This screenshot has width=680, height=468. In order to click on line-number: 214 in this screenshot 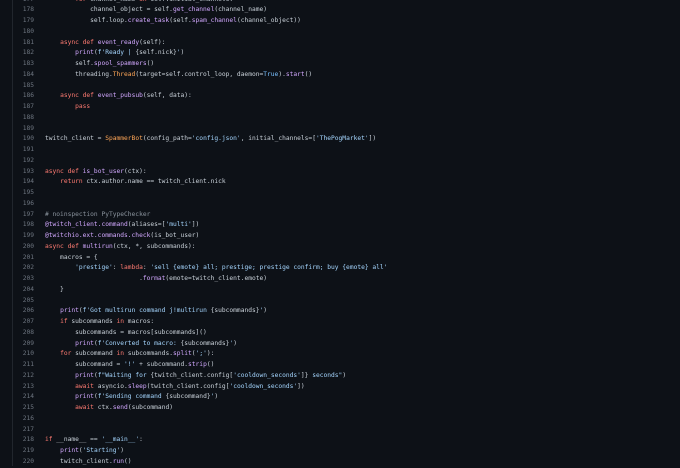, I will do `click(24, 397)`.